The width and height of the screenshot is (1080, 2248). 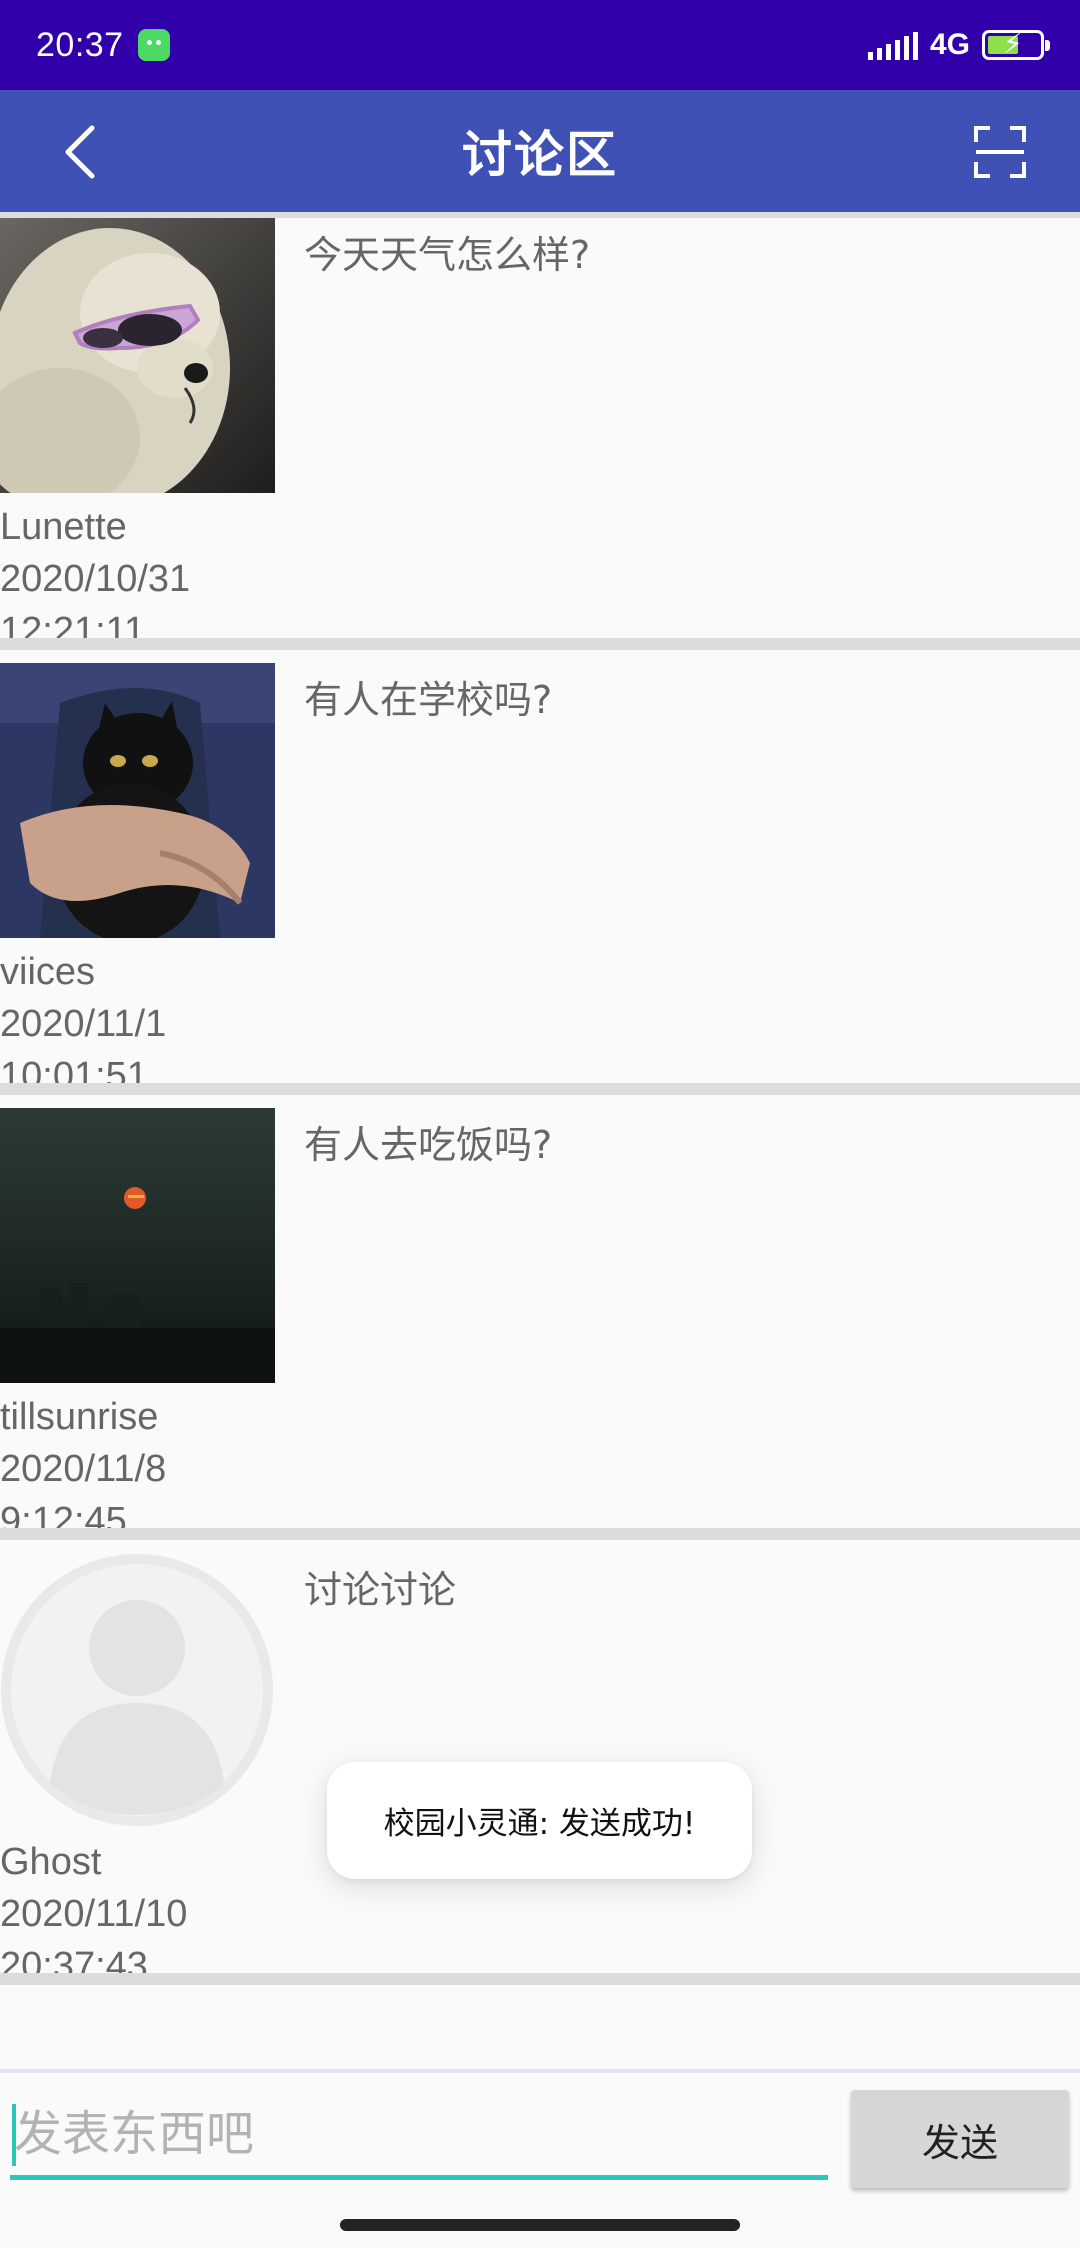 I want to click on post-input, so click(x=419, y=2134).